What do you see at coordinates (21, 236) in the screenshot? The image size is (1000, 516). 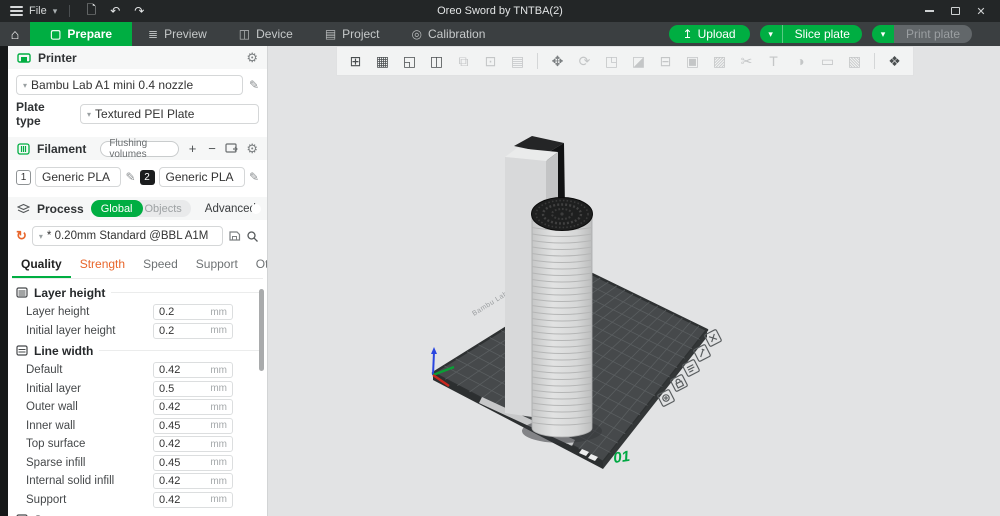 I see `reset-preset-icon: ↻` at bounding box center [21, 236].